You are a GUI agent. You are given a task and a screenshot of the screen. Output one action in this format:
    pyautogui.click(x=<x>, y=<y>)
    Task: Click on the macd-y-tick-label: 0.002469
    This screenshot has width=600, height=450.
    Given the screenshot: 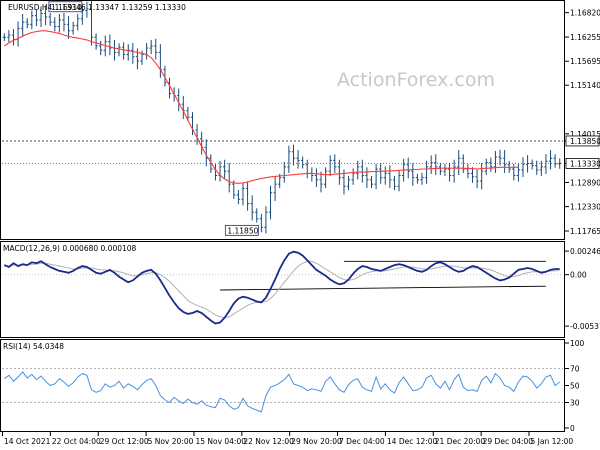 What is the action you would take?
    pyautogui.click(x=585, y=251)
    